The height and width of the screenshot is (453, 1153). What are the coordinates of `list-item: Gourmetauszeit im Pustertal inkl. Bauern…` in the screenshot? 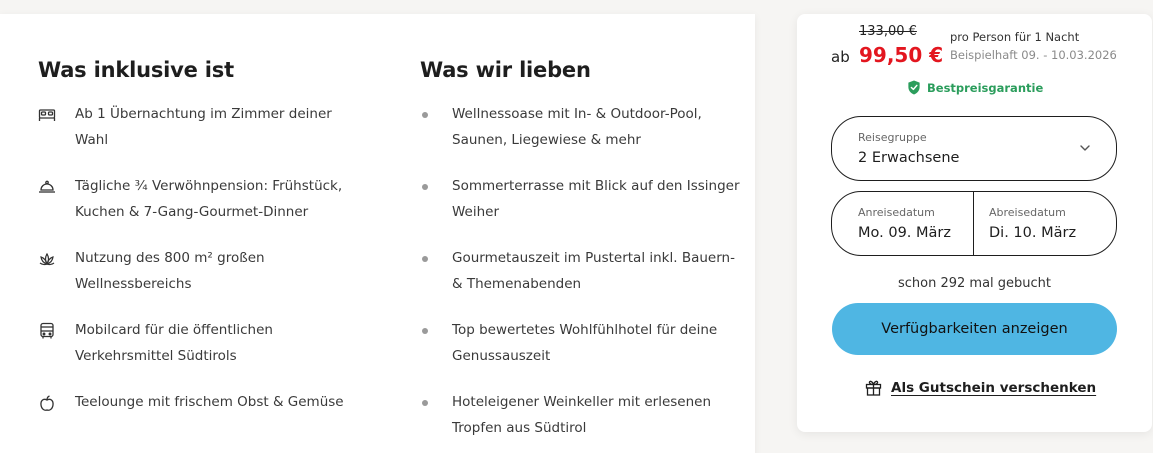 It's located at (580, 271).